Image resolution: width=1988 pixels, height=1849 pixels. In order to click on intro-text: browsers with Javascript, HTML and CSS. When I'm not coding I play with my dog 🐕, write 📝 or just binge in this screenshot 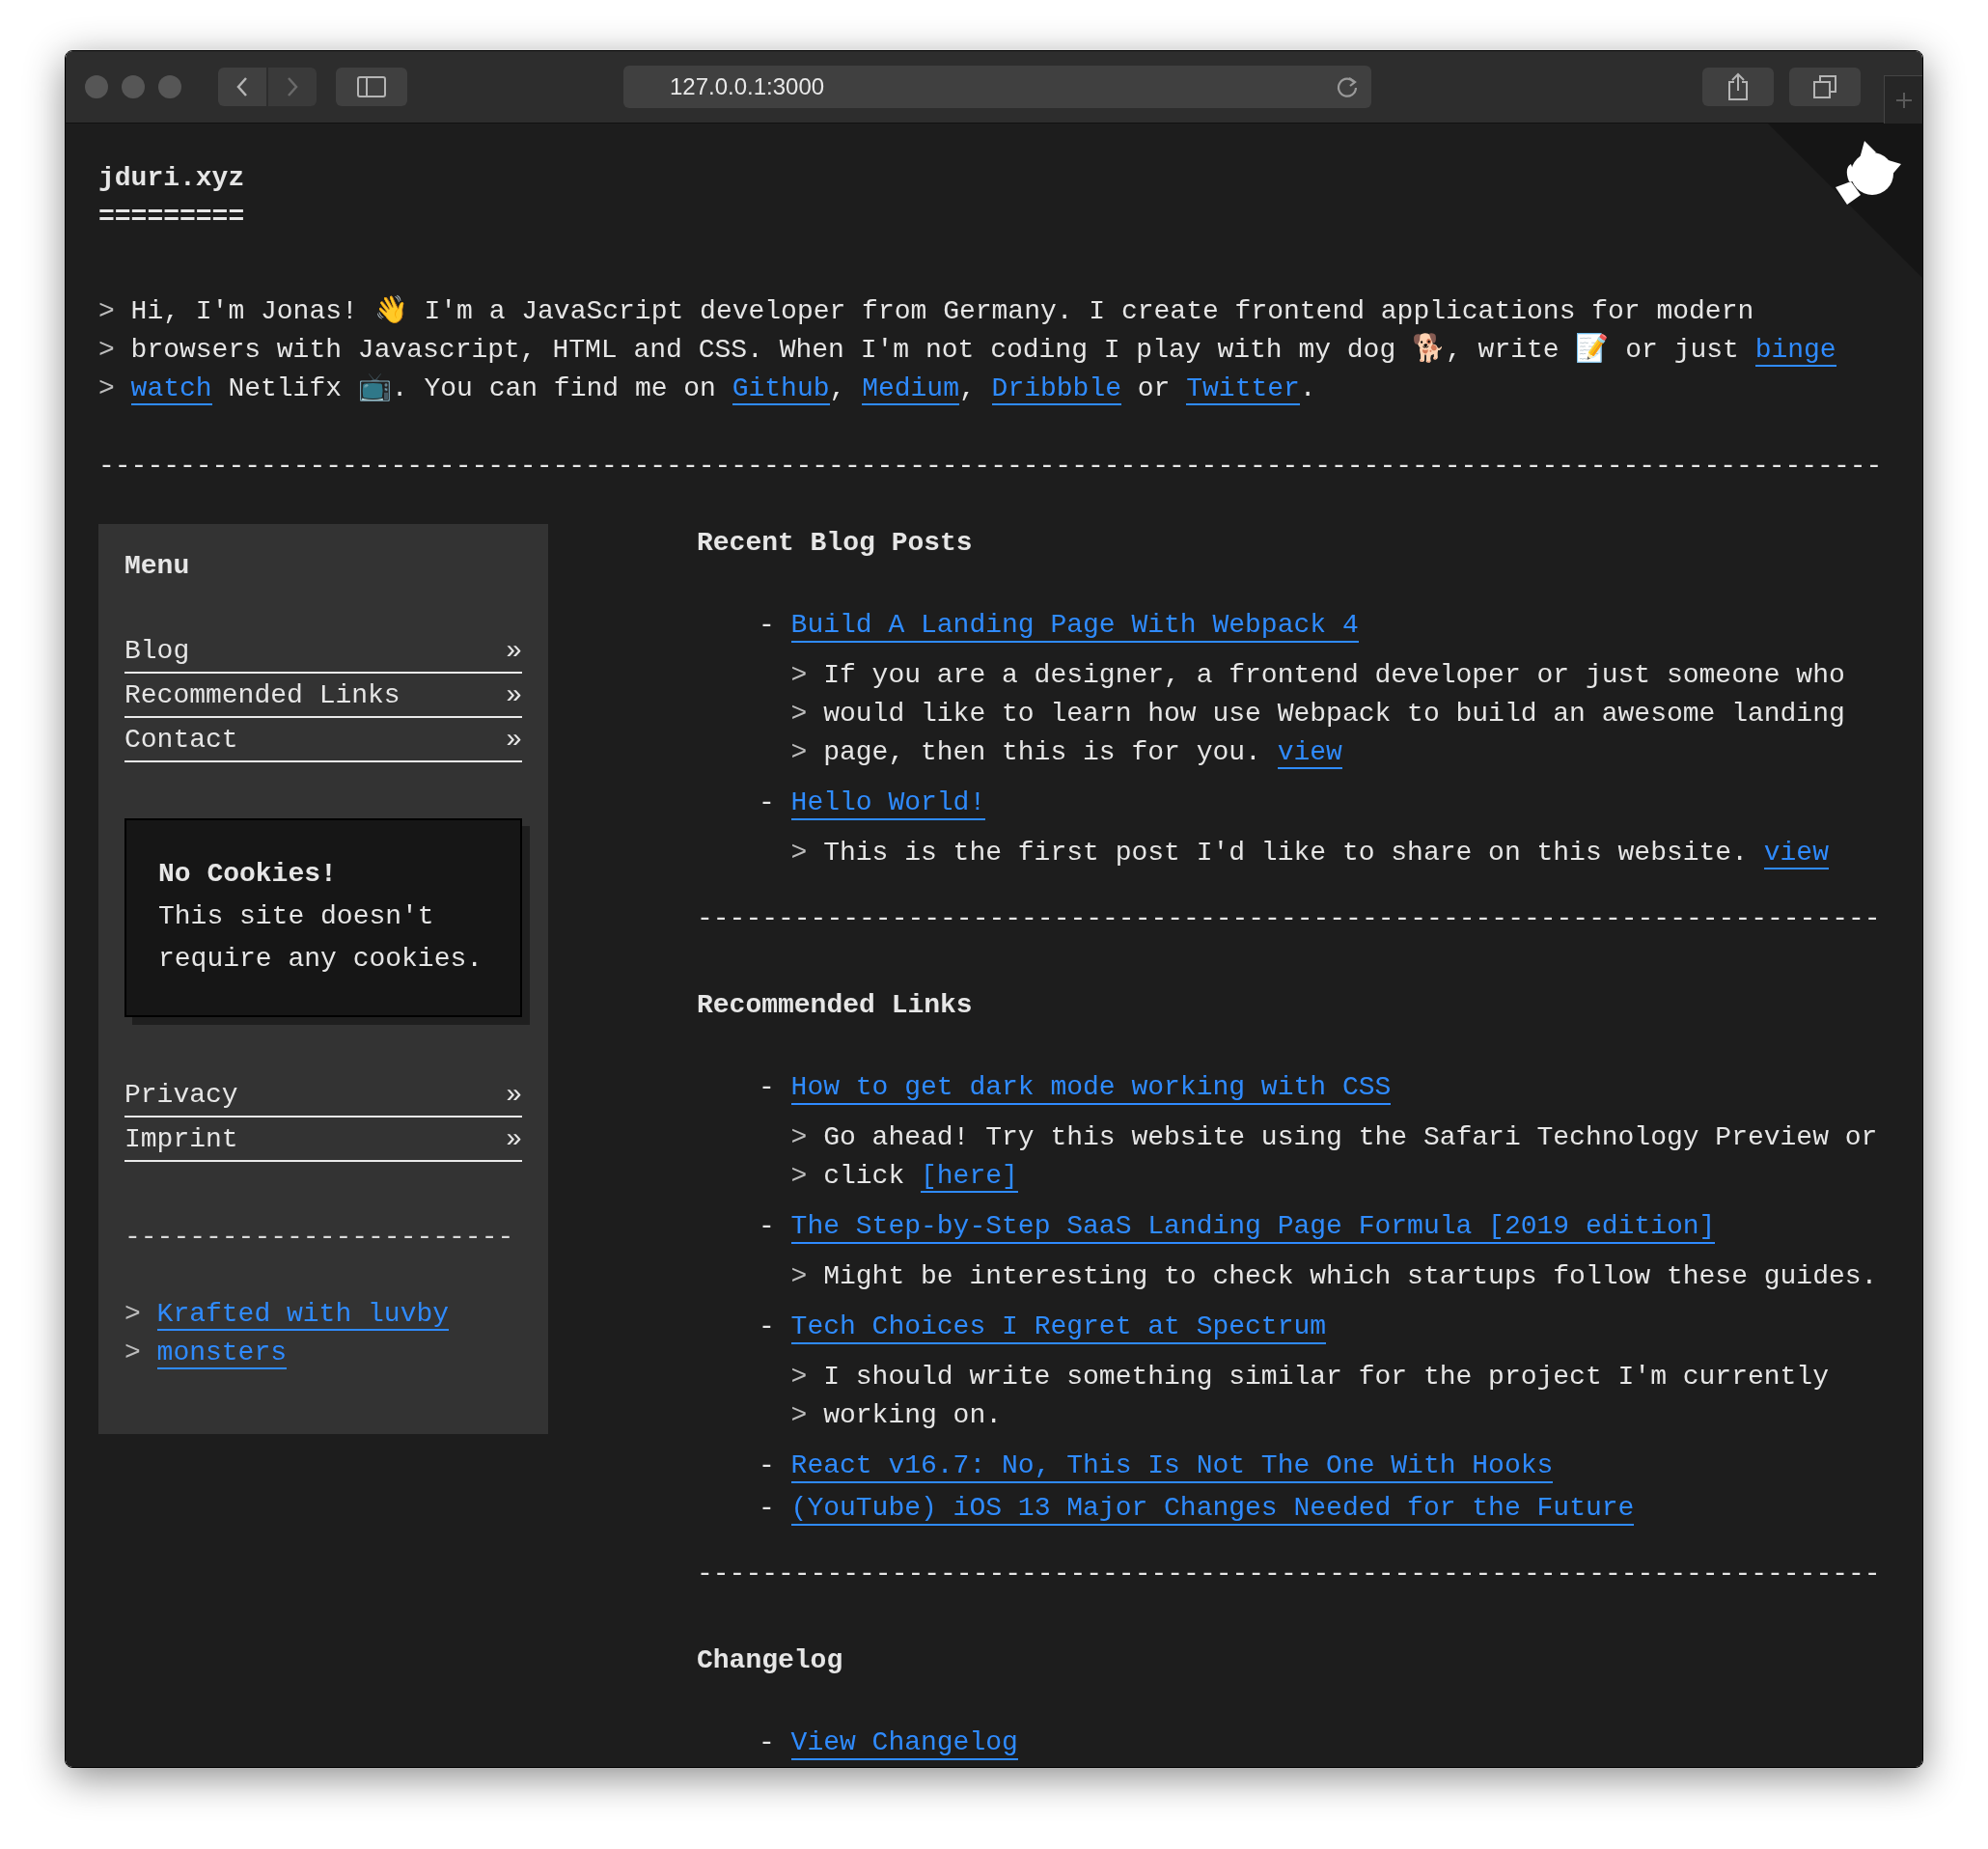, I will do `click(983, 350)`.